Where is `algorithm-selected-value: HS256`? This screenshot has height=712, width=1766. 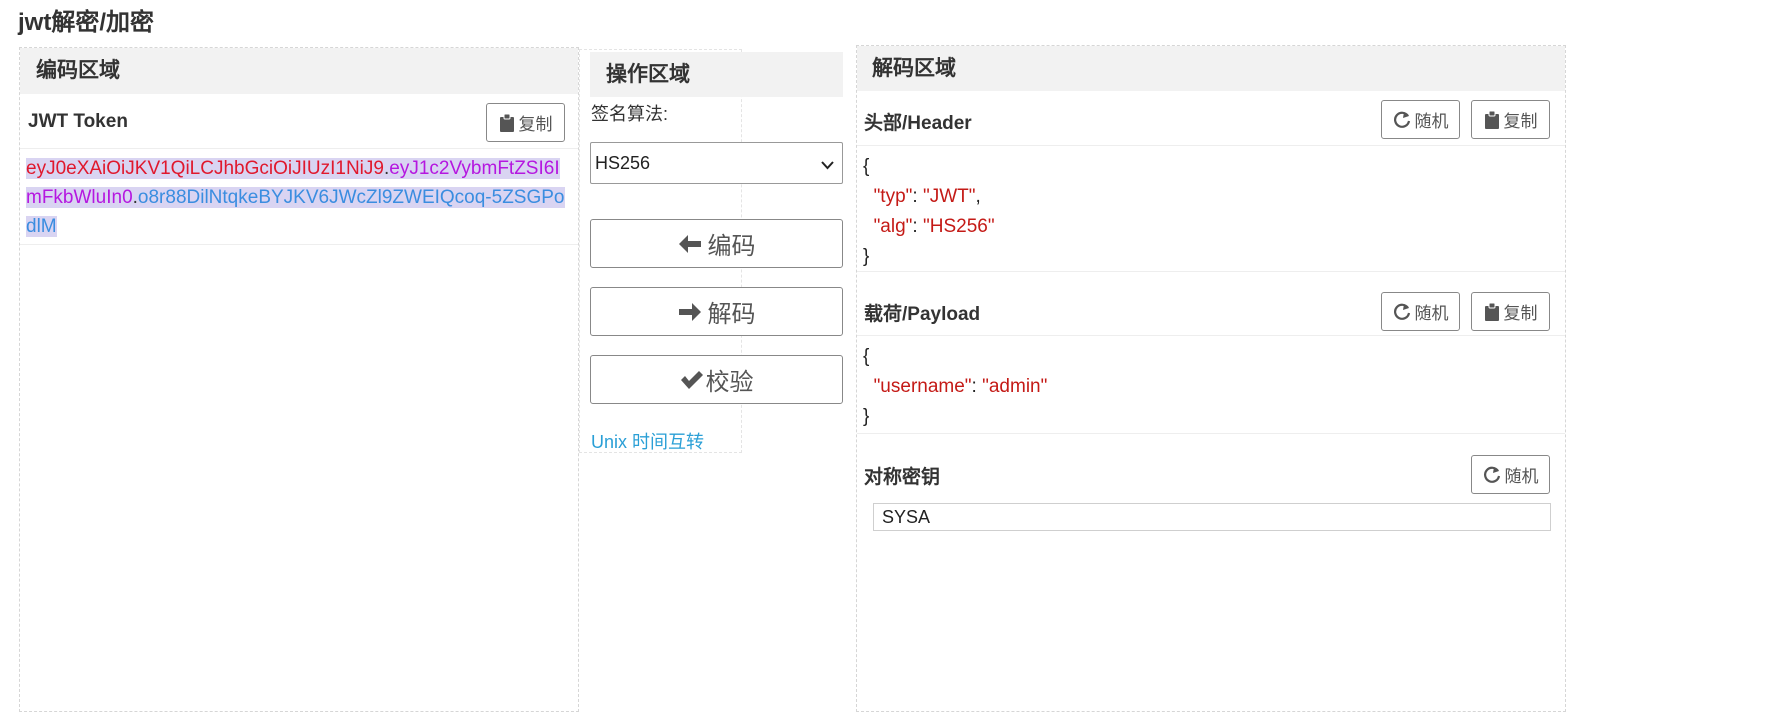
algorithm-selected-value: HS256 is located at coordinates (623, 163).